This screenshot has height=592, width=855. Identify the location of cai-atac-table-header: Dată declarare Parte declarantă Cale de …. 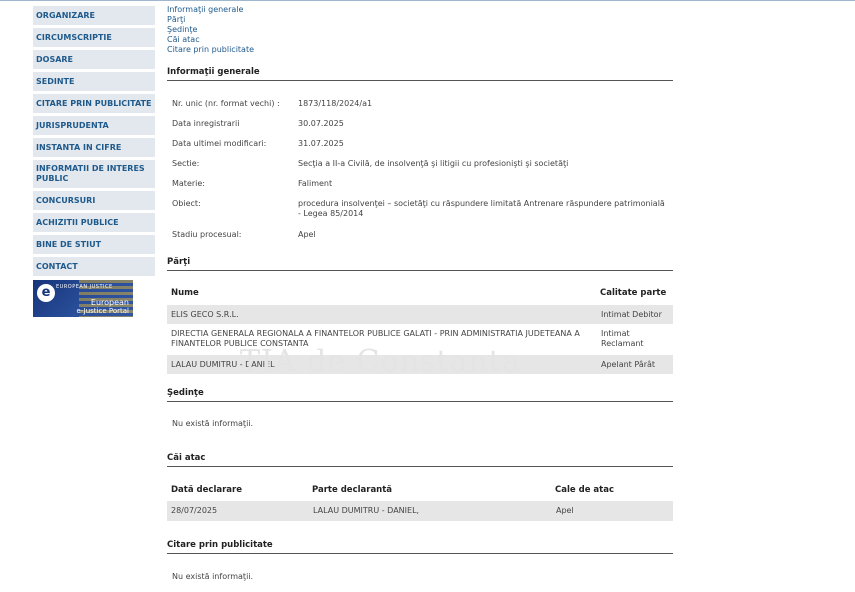
(420, 491).